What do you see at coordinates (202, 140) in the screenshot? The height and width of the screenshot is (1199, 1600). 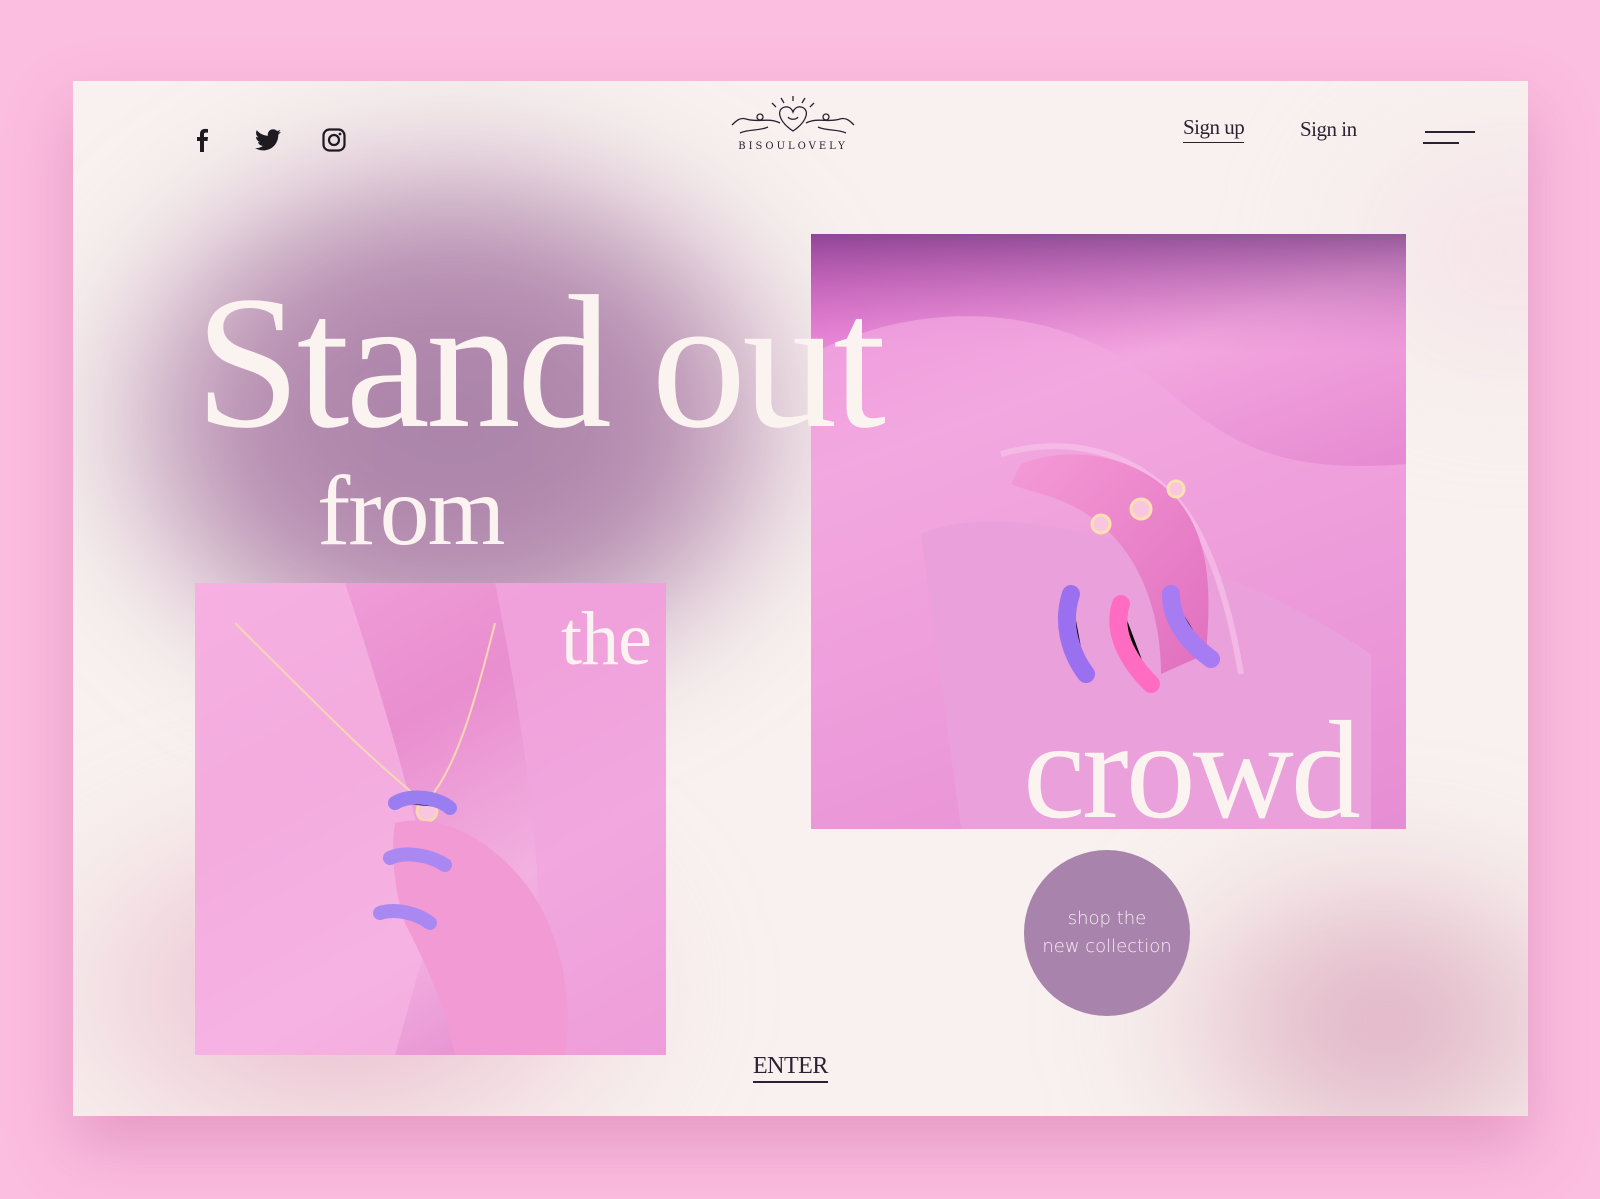 I see `facebook-icon` at bounding box center [202, 140].